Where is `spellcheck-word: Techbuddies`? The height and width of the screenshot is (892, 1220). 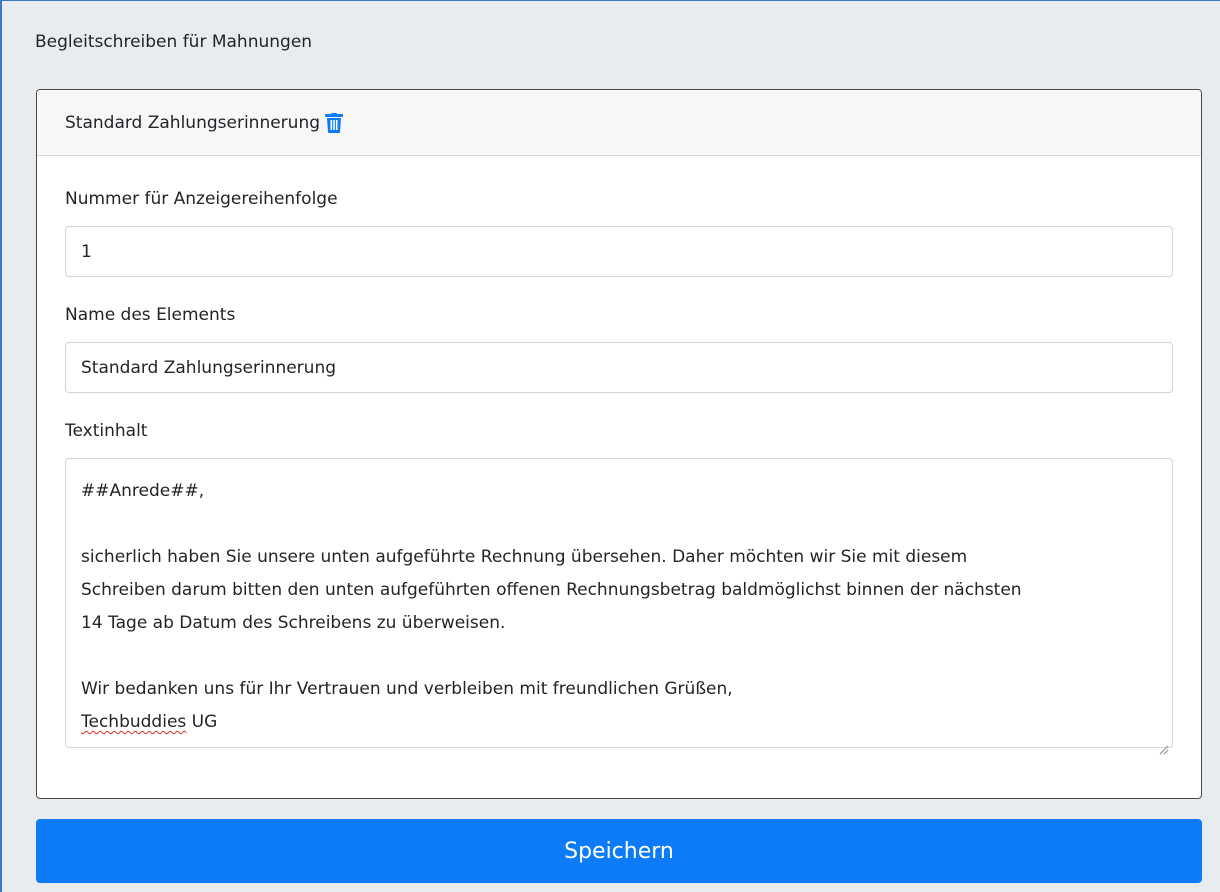
spellcheck-word: Techbuddies is located at coordinates (134, 722).